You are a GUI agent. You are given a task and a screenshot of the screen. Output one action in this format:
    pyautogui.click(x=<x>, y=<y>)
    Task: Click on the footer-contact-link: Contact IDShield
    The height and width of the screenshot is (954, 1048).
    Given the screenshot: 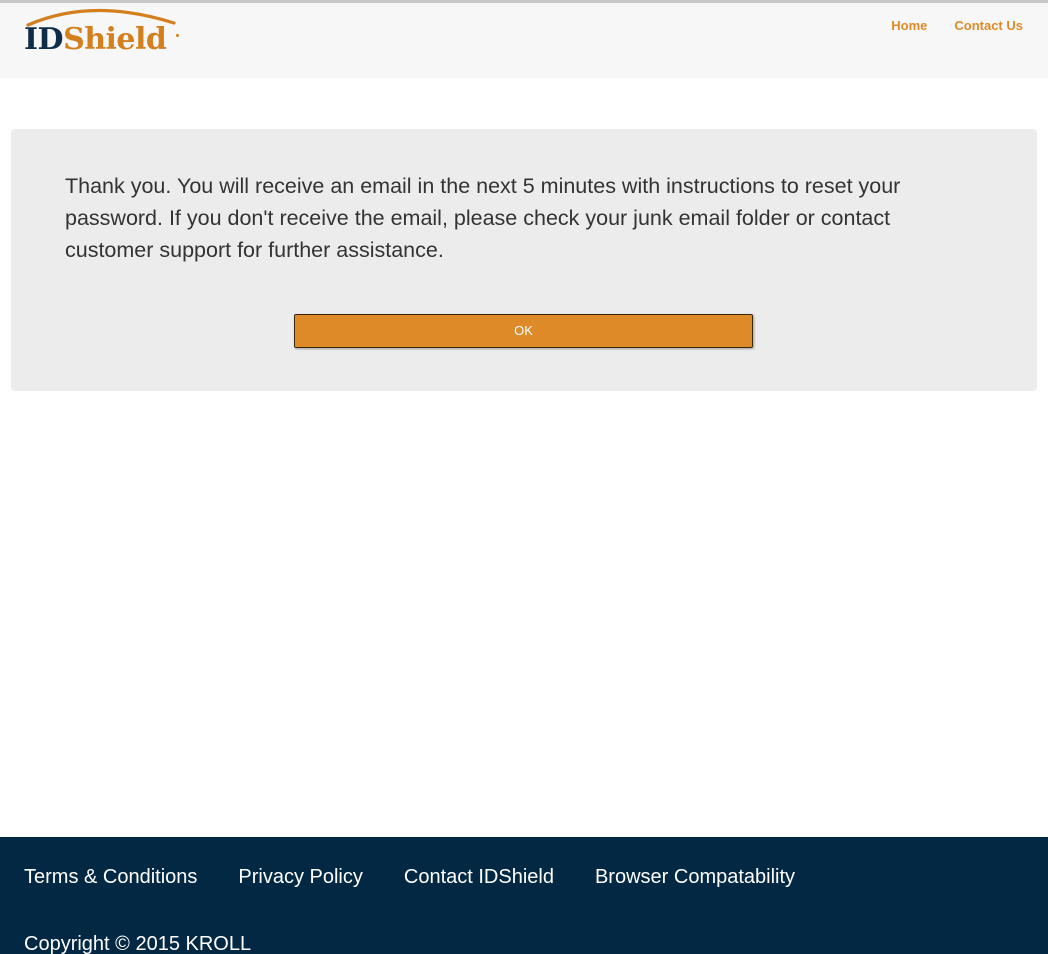 What is the action you would take?
    pyautogui.click(x=479, y=877)
    